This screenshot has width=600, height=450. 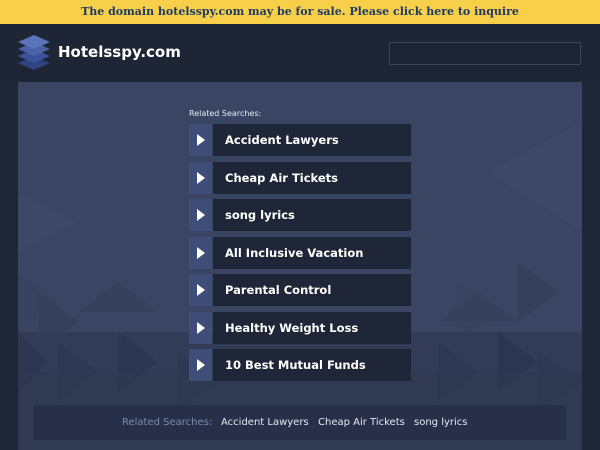 I want to click on site-header: Hotelsspy.com, so click(x=300, y=53).